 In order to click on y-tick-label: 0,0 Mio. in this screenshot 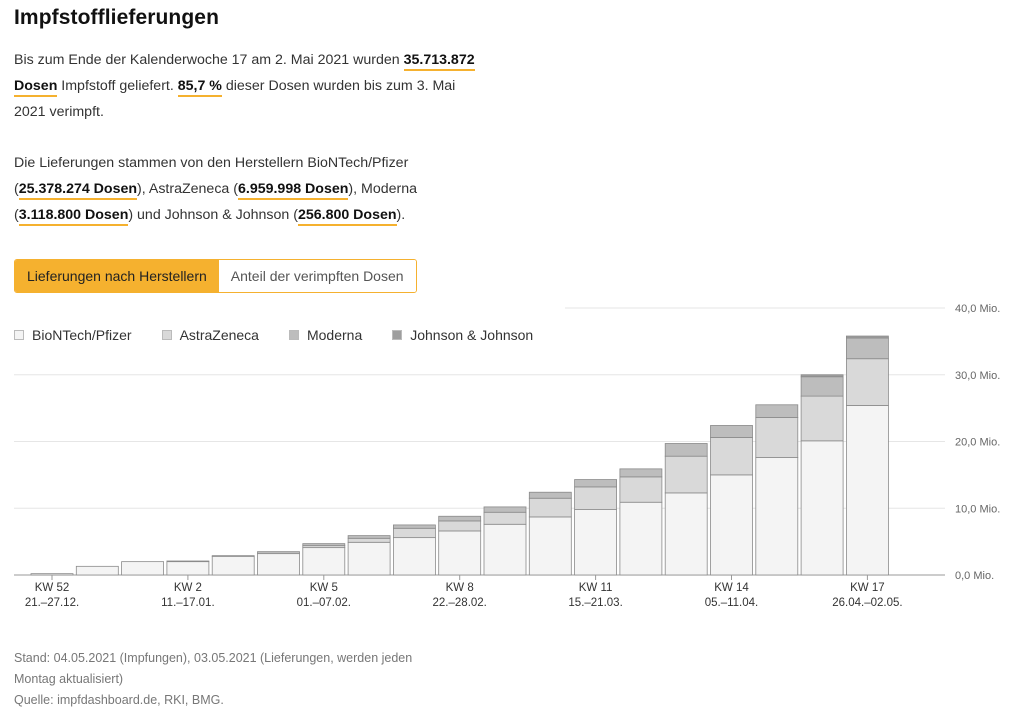, I will do `click(974, 576)`.